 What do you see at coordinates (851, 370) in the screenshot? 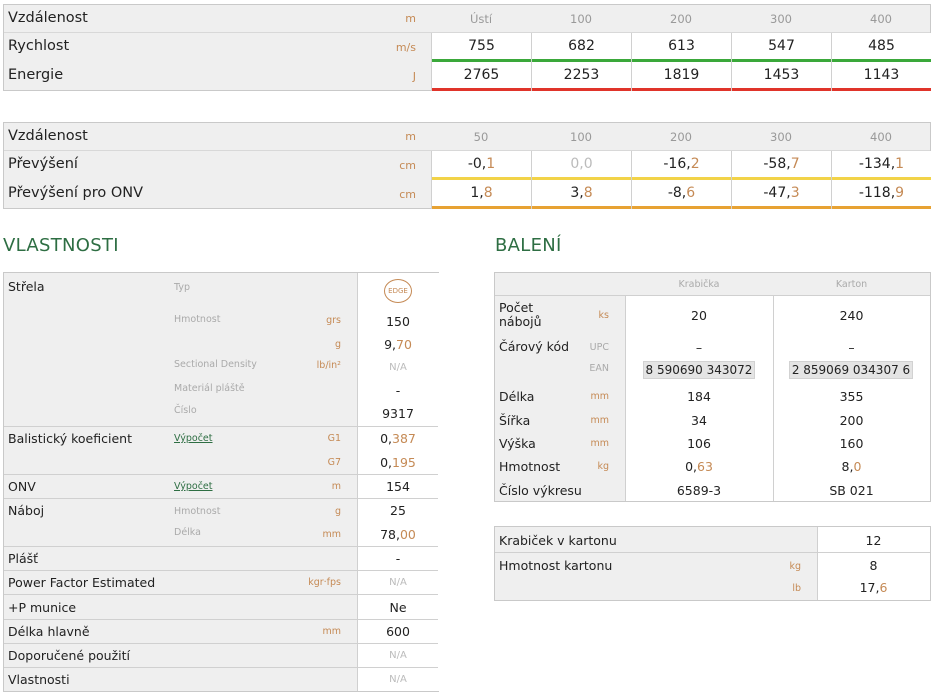
I see `ean-karton: 2 859069 034307 6` at bounding box center [851, 370].